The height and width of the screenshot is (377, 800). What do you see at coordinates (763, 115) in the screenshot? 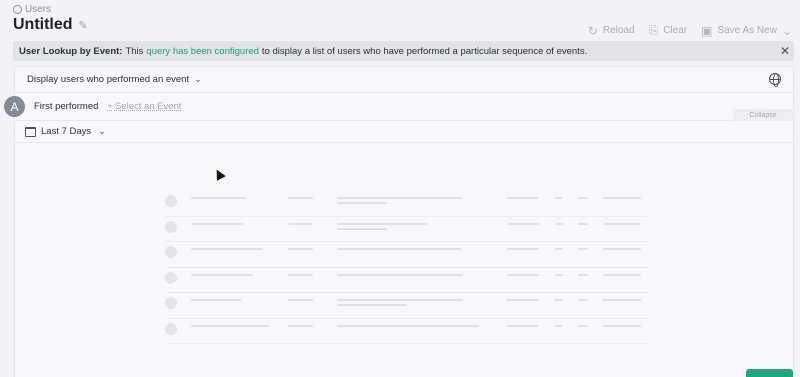
I see `collapse-button: Collapse` at bounding box center [763, 115].